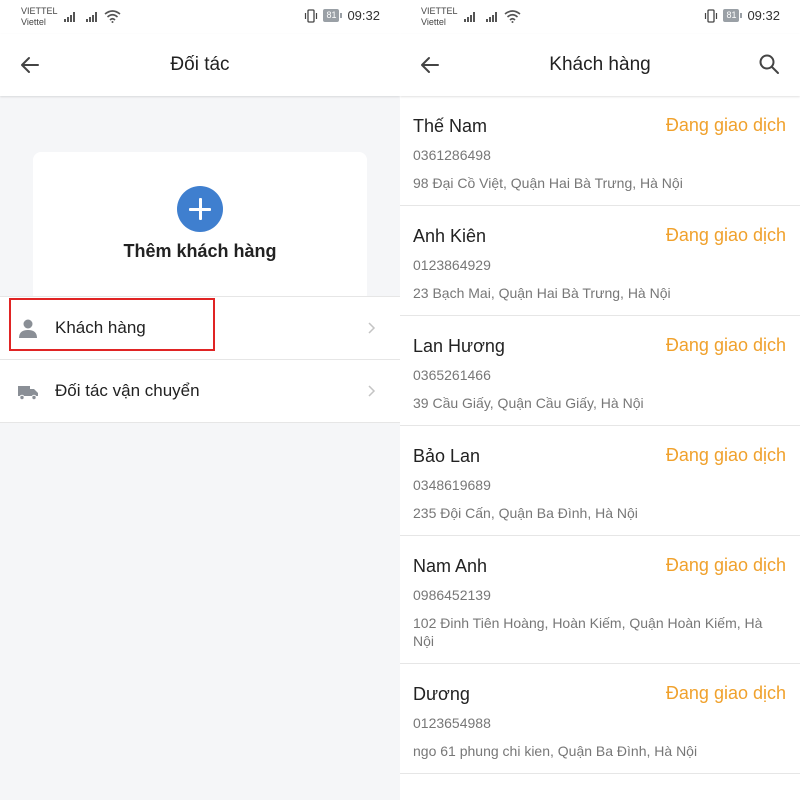  I want to click on page-title: Khách hàng, so click(600, 64).